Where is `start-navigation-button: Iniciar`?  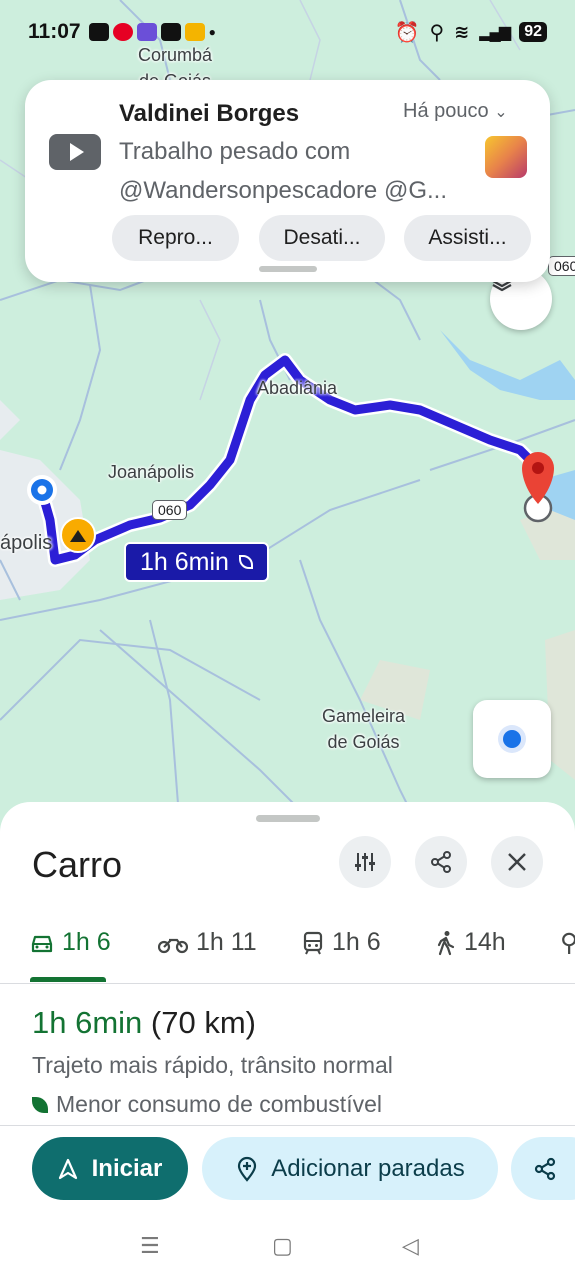
start-navigation-button: Iniciar is located at coordinates (110, 1168).